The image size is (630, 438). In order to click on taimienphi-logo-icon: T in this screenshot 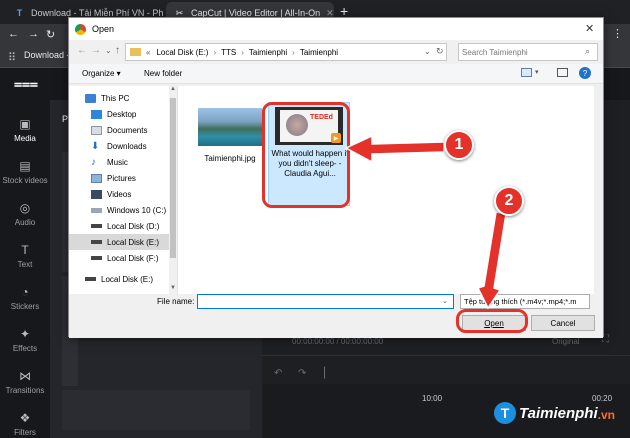, I will do `click(505, 413)`.